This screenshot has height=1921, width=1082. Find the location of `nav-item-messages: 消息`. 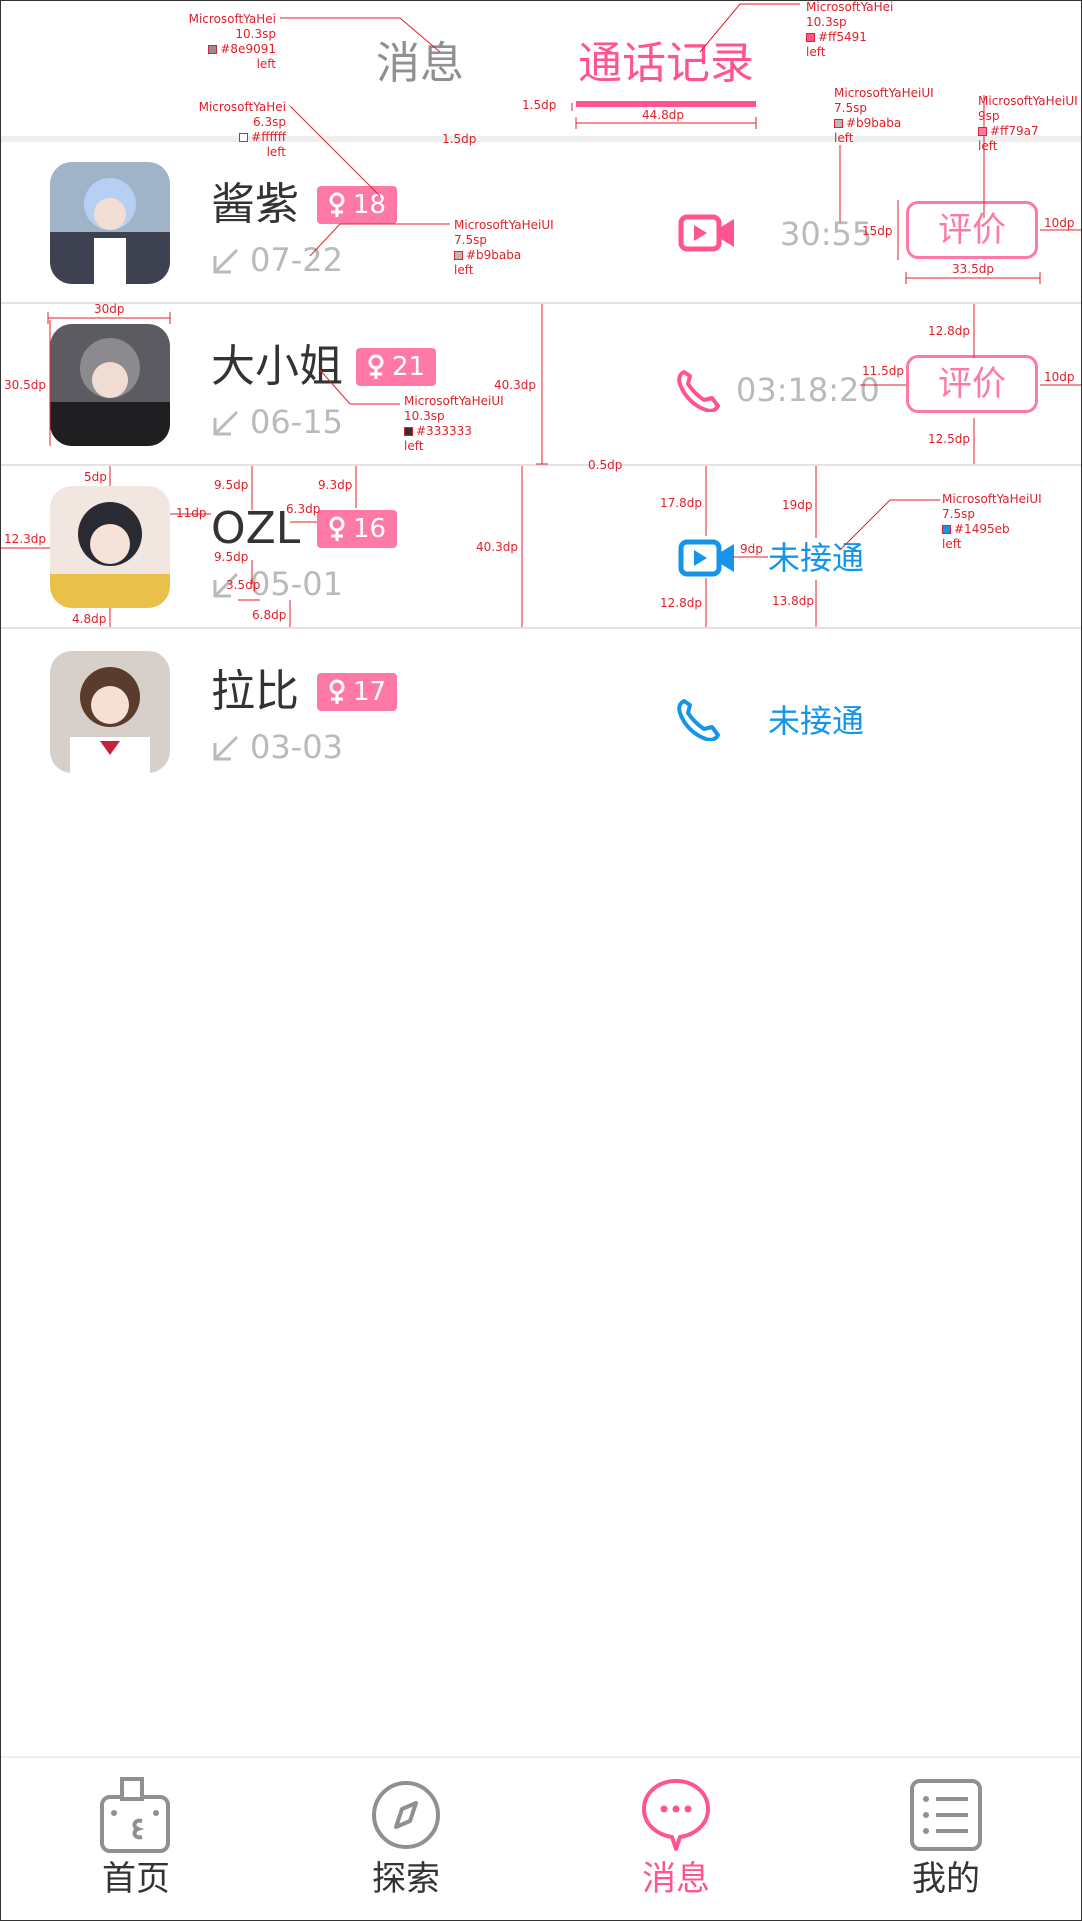

nav-item-messages: 消息 is located at coordinates (676, 1840).